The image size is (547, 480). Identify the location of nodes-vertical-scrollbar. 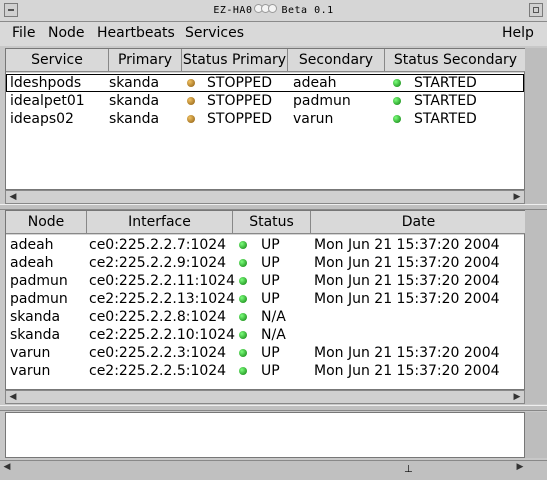
(536, 307).